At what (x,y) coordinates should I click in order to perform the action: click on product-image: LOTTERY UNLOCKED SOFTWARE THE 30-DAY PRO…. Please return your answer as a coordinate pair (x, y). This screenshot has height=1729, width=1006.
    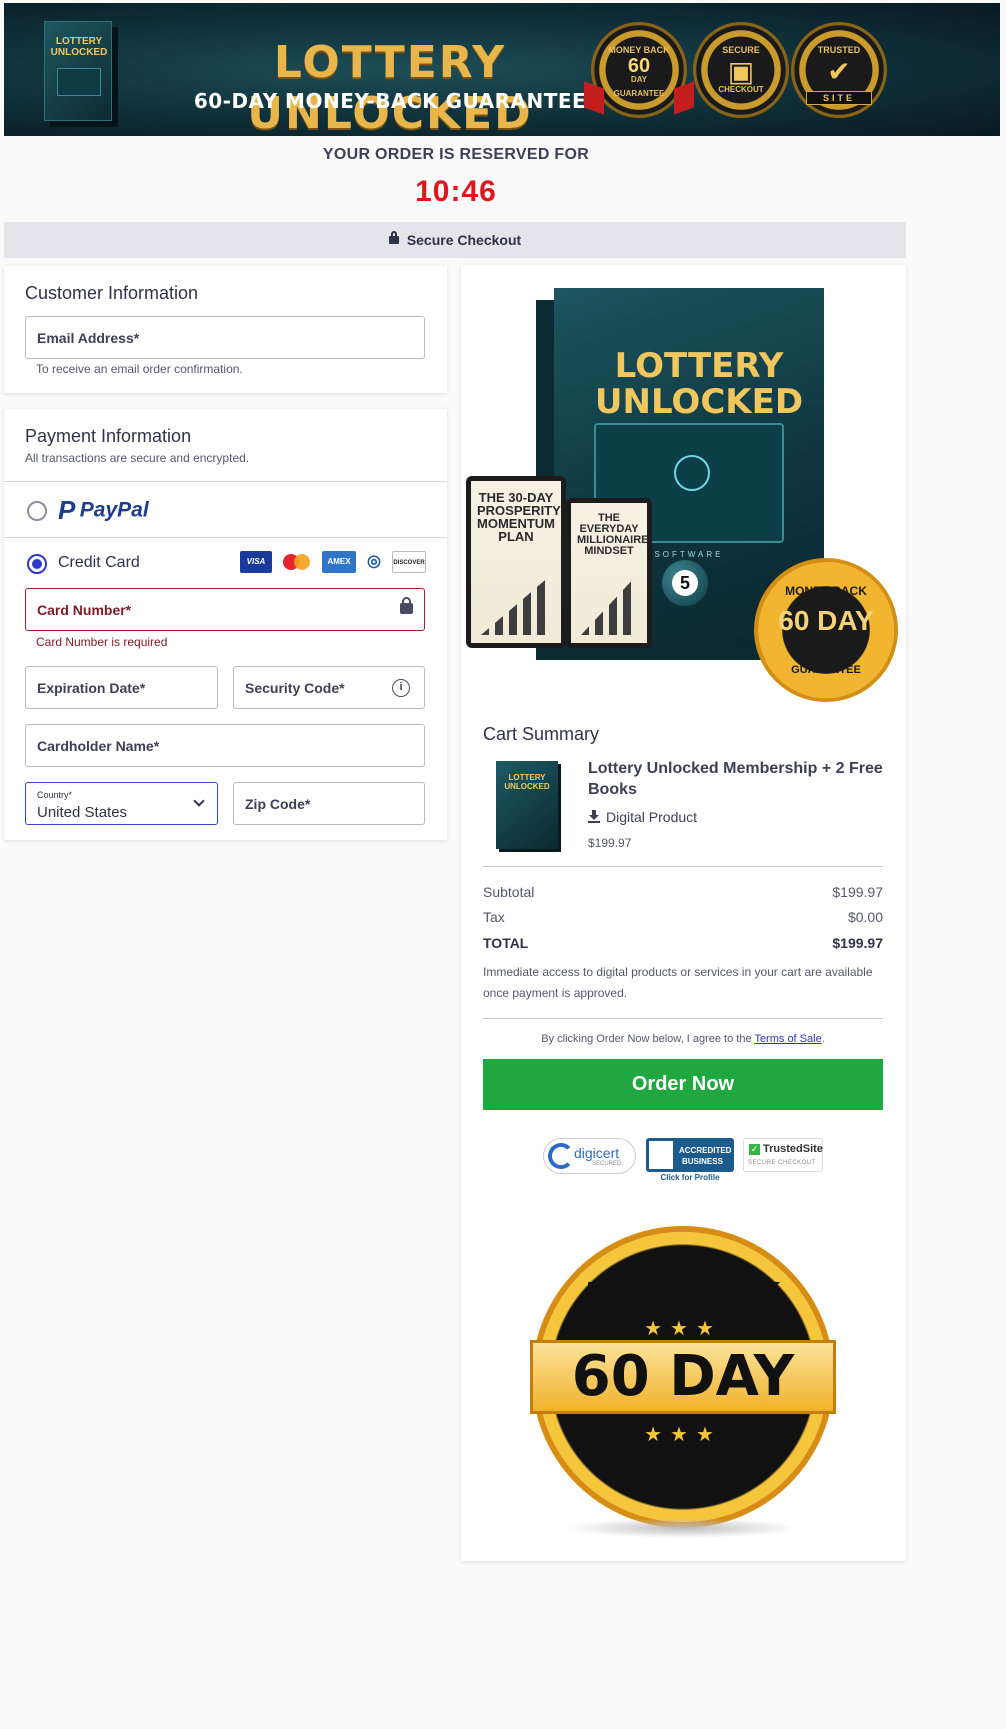
    Looking at the image, I should click on (681, 485).